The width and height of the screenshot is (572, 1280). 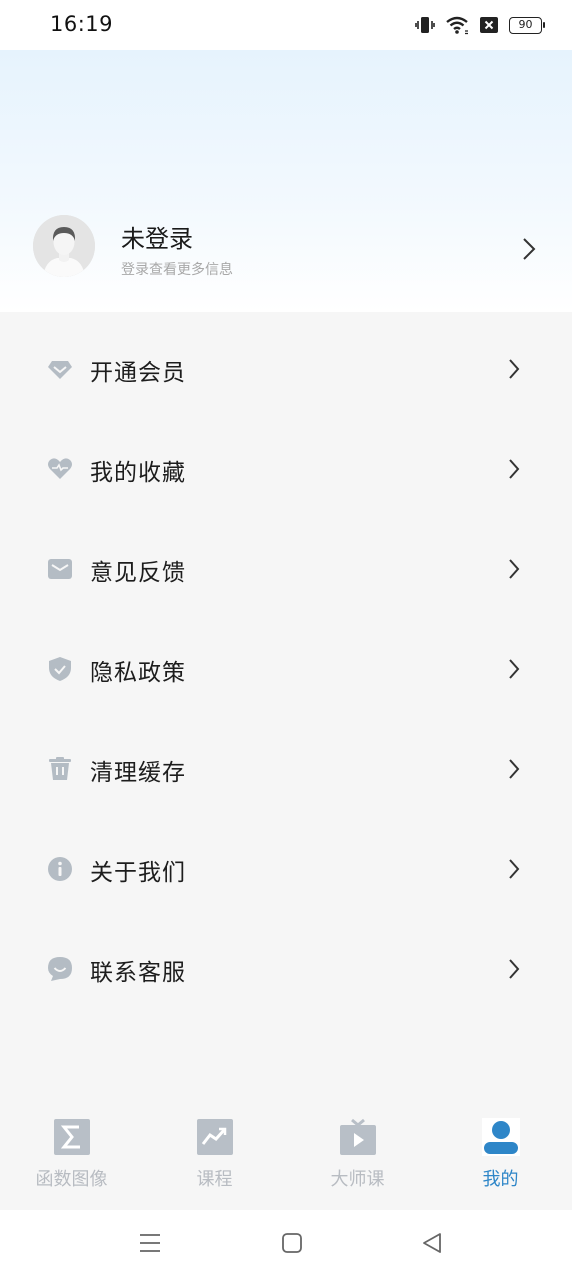 I want to click on menu-item-feedback: 意见反馈, so click(x=286, y=570).